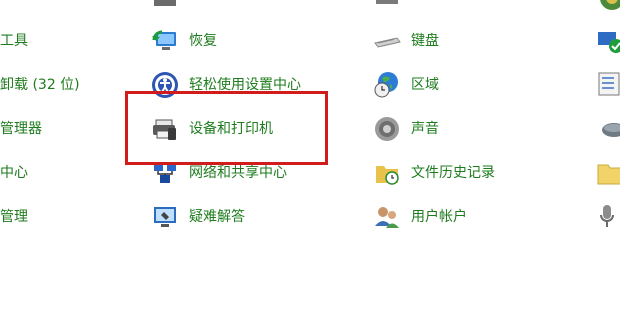 This screenshot has height=309, width=620. Describe the element at coordinates (387, 173) in the screenshot. I see `file-history-icon` at that location.